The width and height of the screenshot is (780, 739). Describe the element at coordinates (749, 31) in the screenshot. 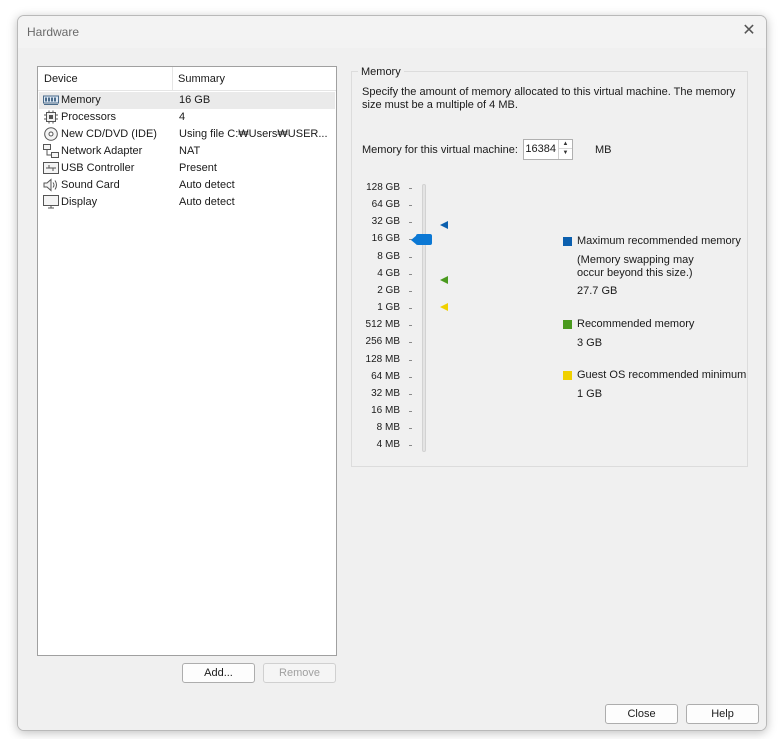

I see `close-icon: ✕` at that location.